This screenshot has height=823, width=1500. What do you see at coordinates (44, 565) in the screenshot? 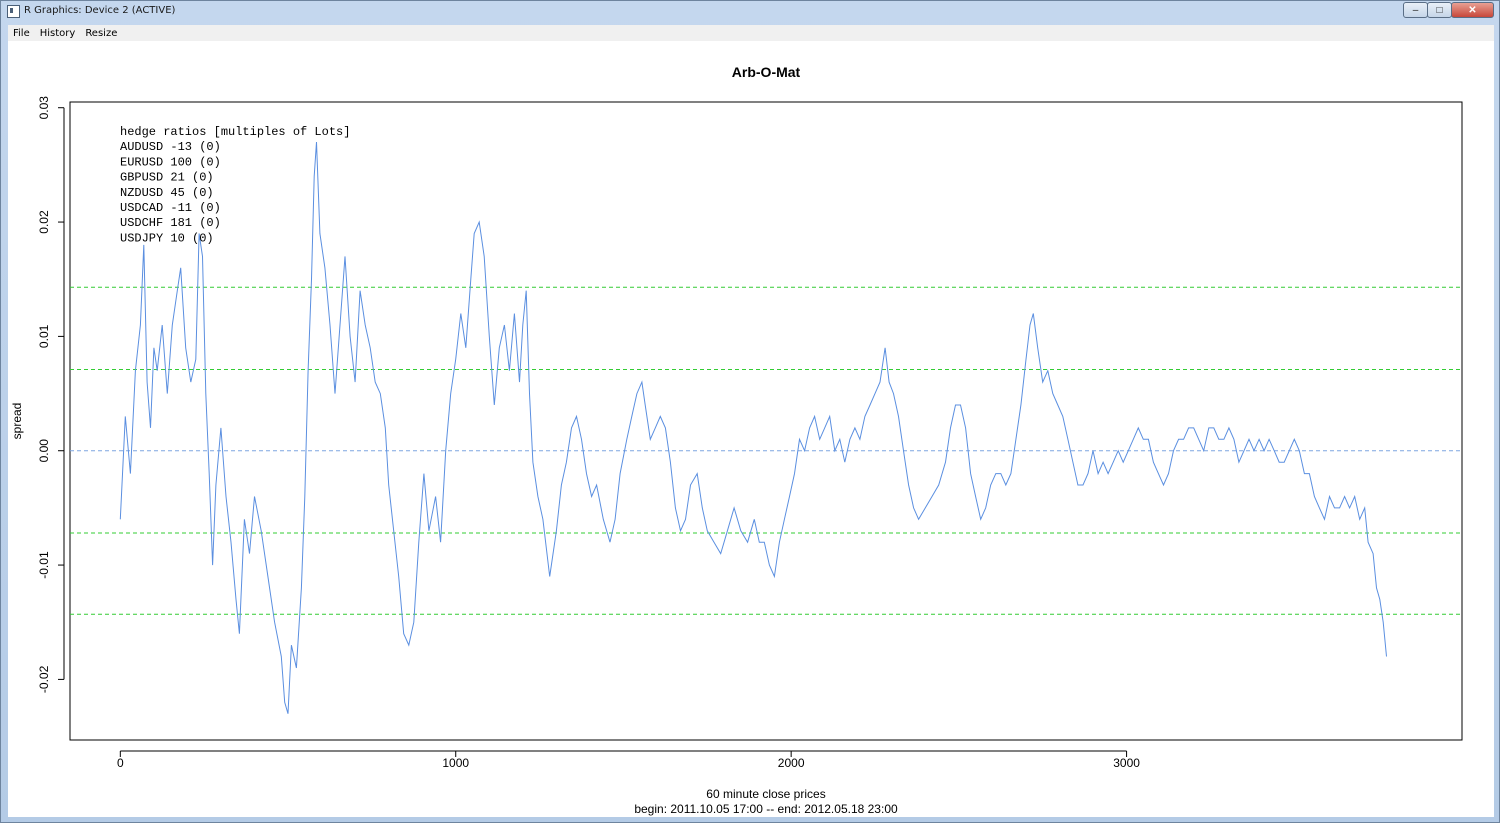
I see `y-tick-label-1: -0.01` at bounding box center [44, 565].